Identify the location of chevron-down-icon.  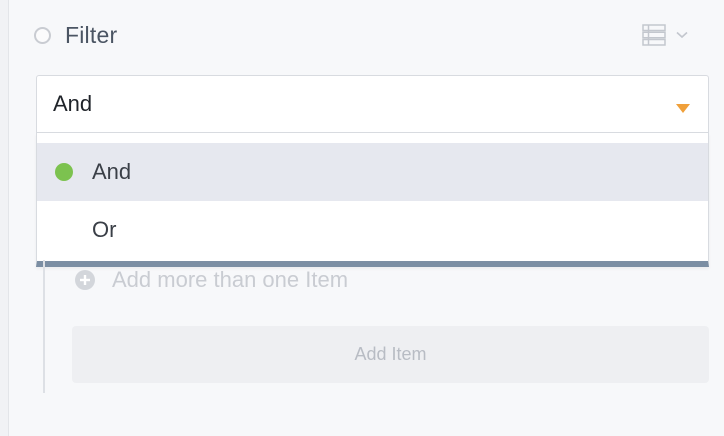
(682, 35).